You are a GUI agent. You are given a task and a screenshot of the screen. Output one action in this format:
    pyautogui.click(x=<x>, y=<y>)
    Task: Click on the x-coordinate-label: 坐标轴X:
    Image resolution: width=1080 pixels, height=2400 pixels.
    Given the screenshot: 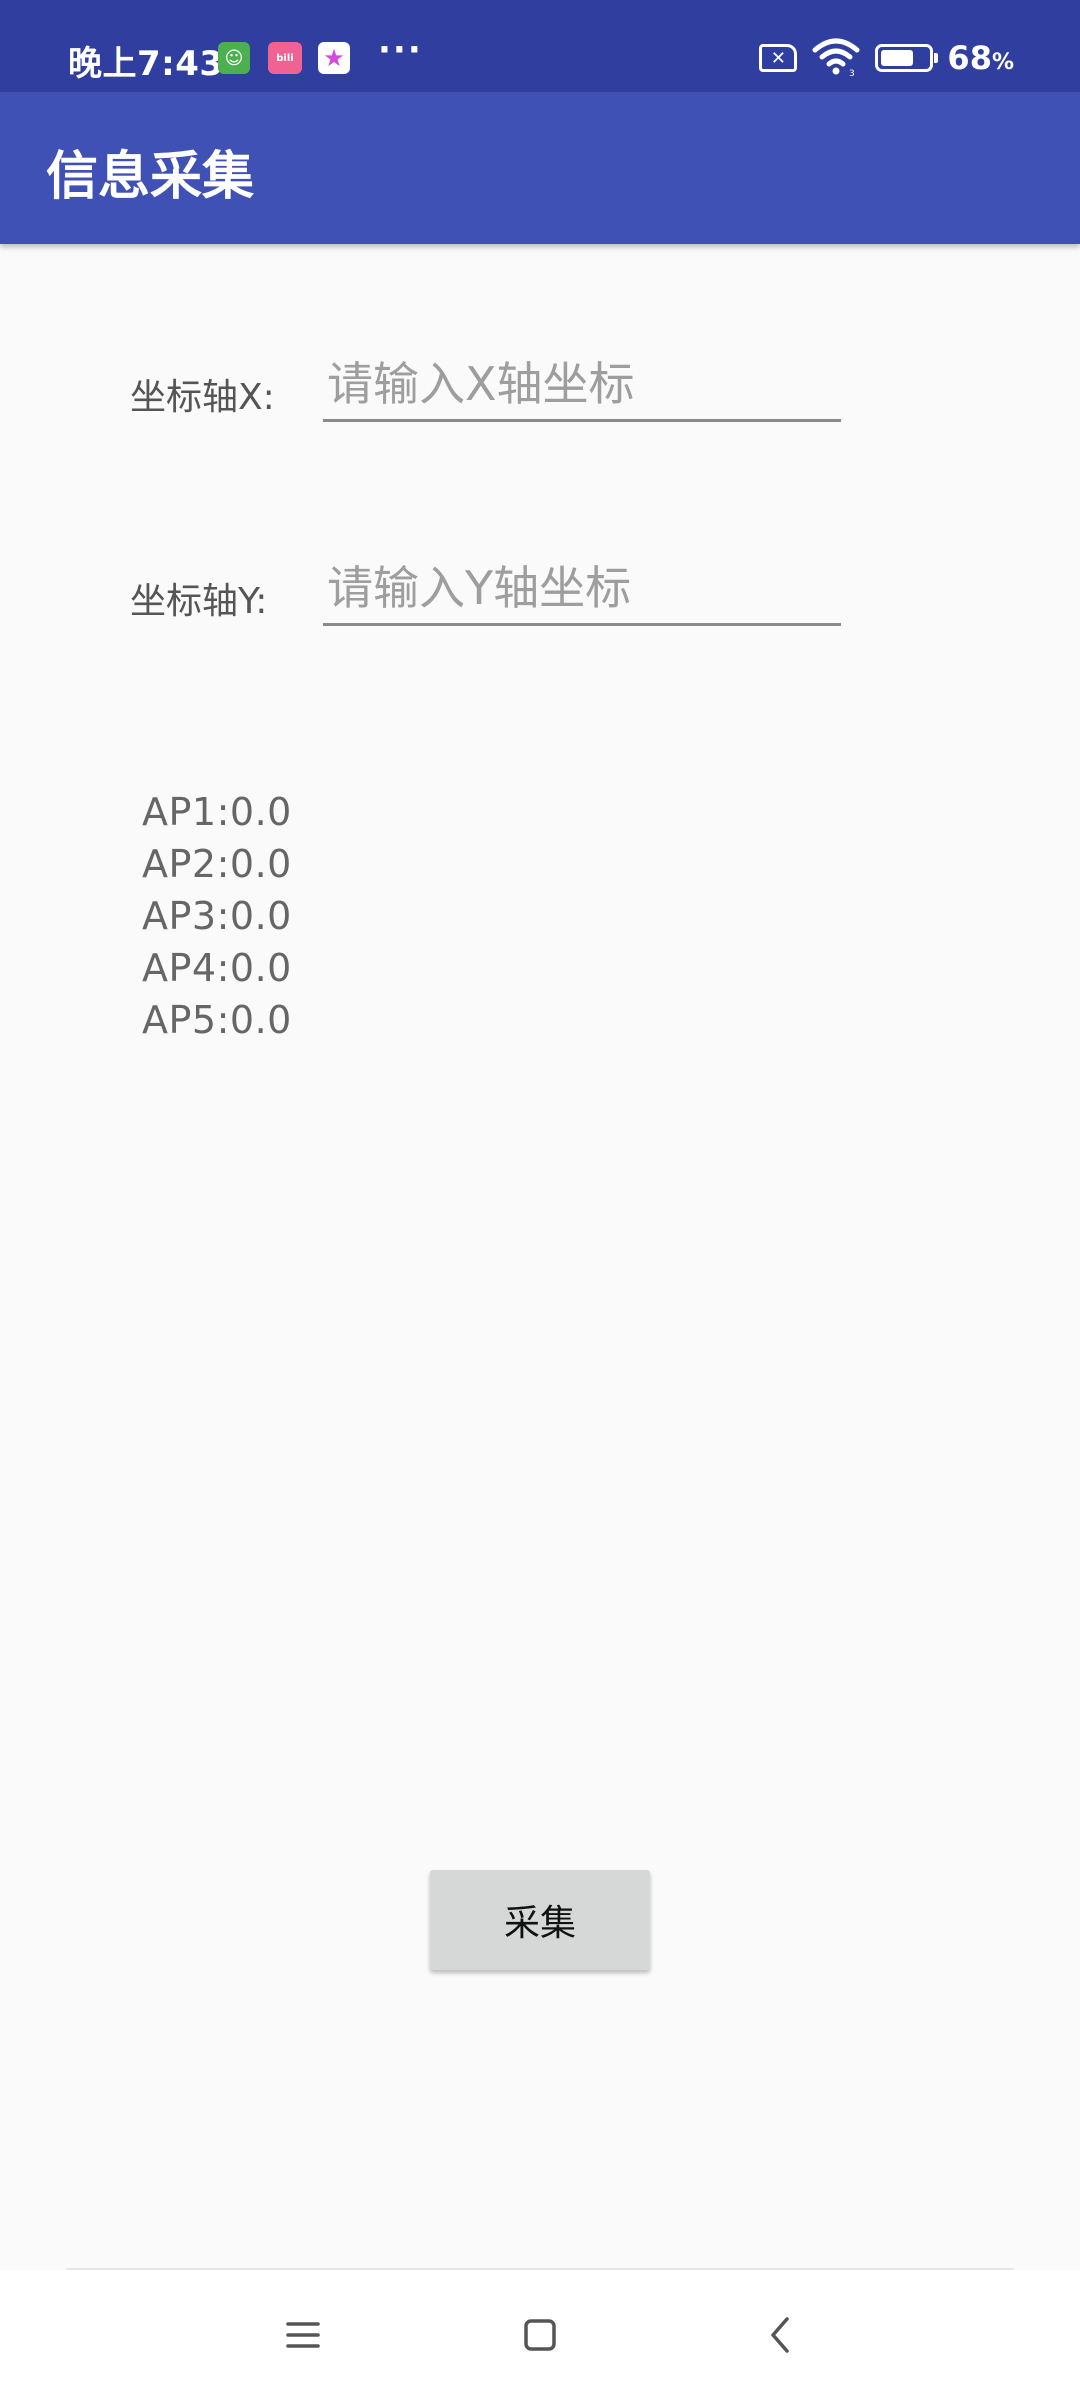 What is the action you would take?
    pyautogui.click(x=202, y=397)
    